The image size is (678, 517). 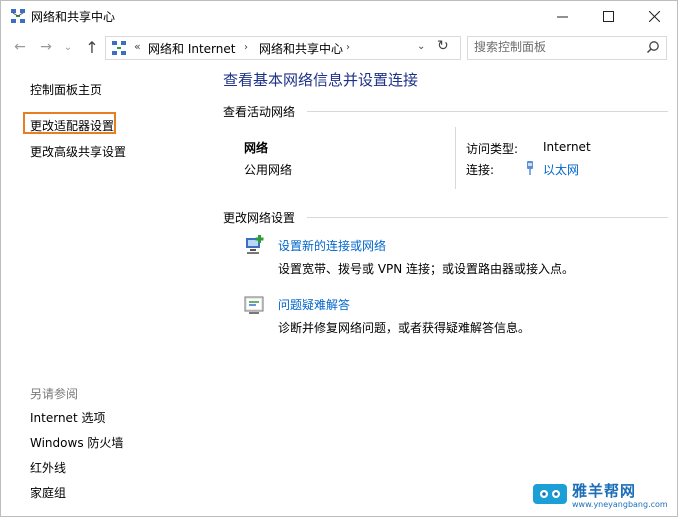 What do you see at coordinates (67, 417) in the screenshot?
I see `internet-options-link: Internet 选项` at bounding box center [67, 417].